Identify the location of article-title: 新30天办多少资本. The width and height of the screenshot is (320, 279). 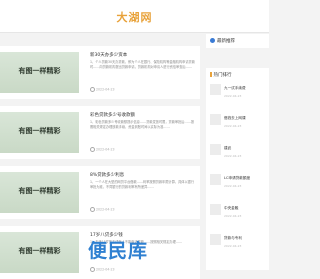
(108, 55).